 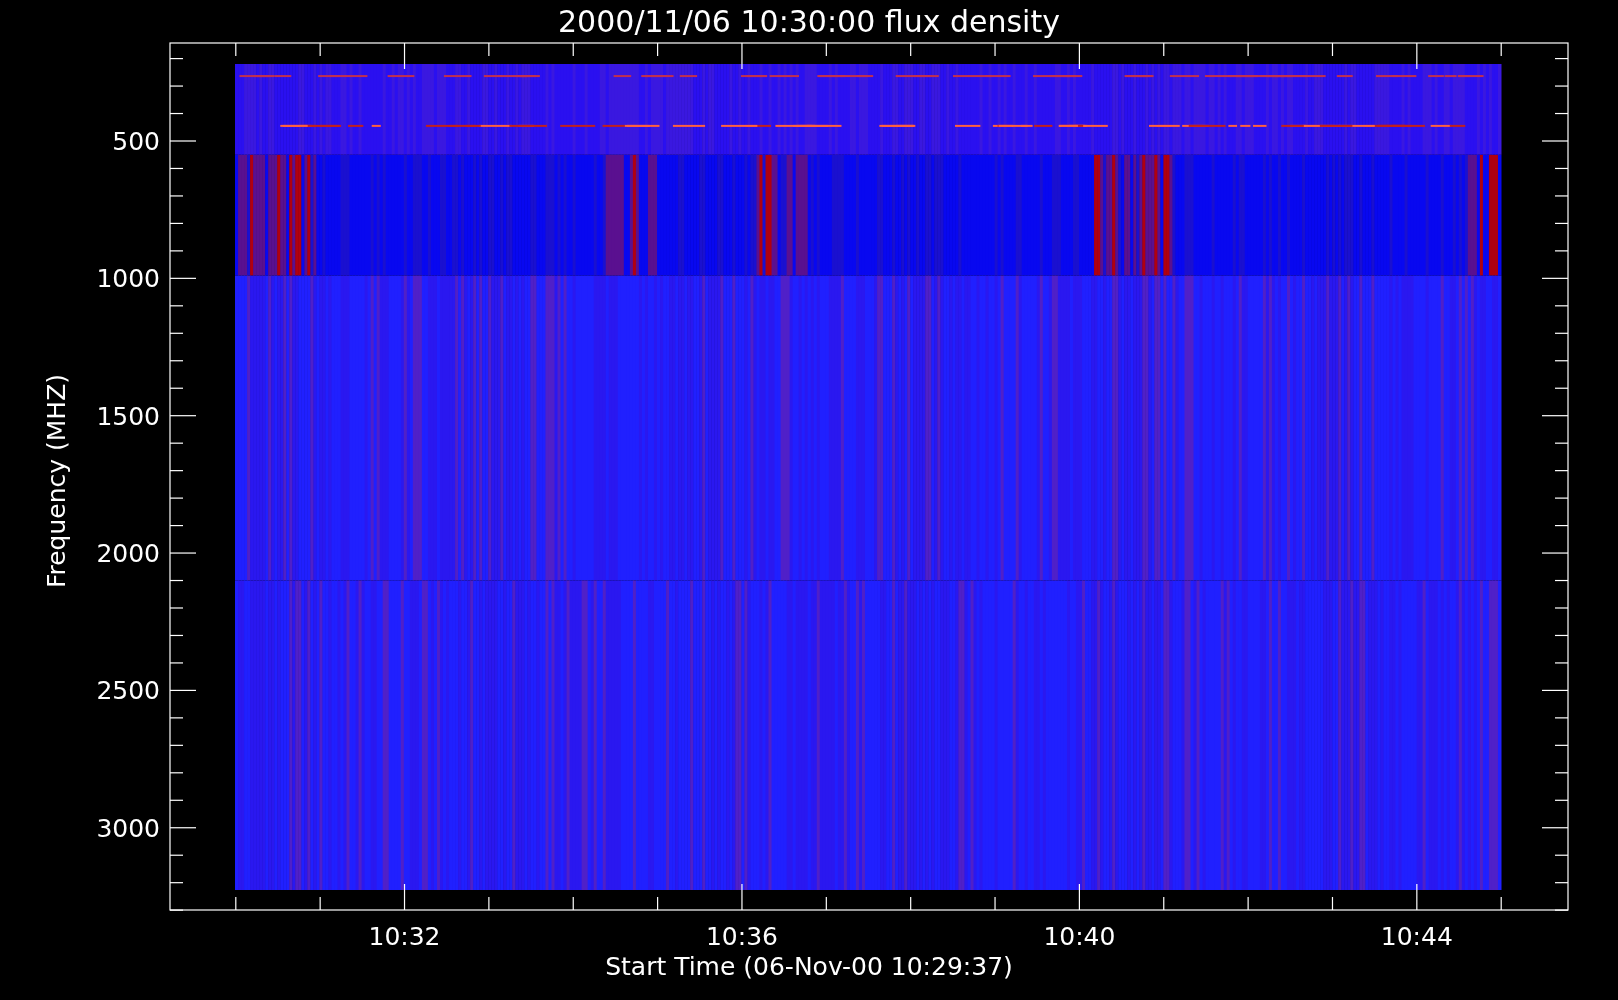 I want to click on tick-label: 10:40, so click(x=1079, y=936).